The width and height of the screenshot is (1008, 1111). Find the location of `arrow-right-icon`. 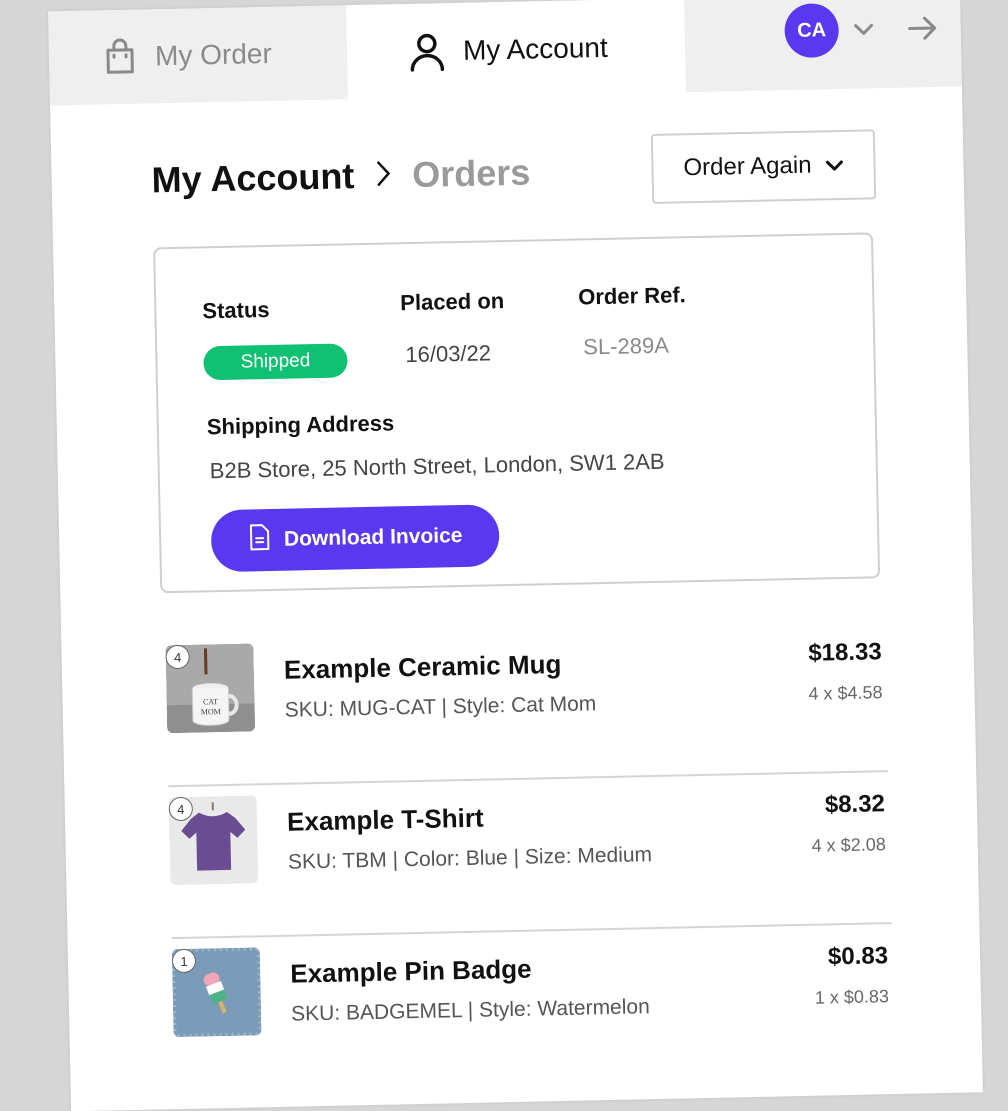

arrow-right-icon is located at coordinates (922, 28).